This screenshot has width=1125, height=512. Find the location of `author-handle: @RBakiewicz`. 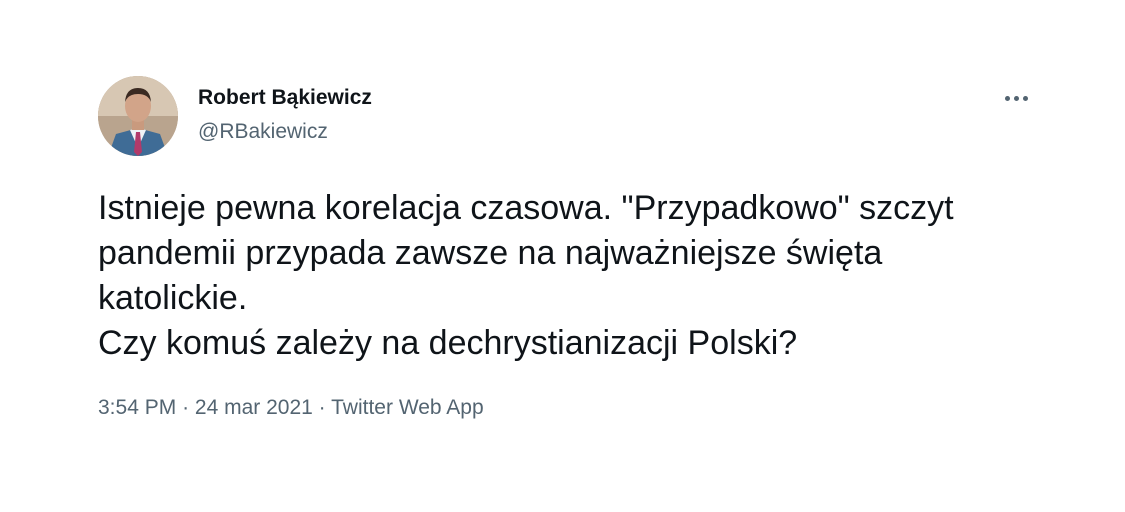

author-handle: @RBakiewicz is located at coordinates (263, 132).